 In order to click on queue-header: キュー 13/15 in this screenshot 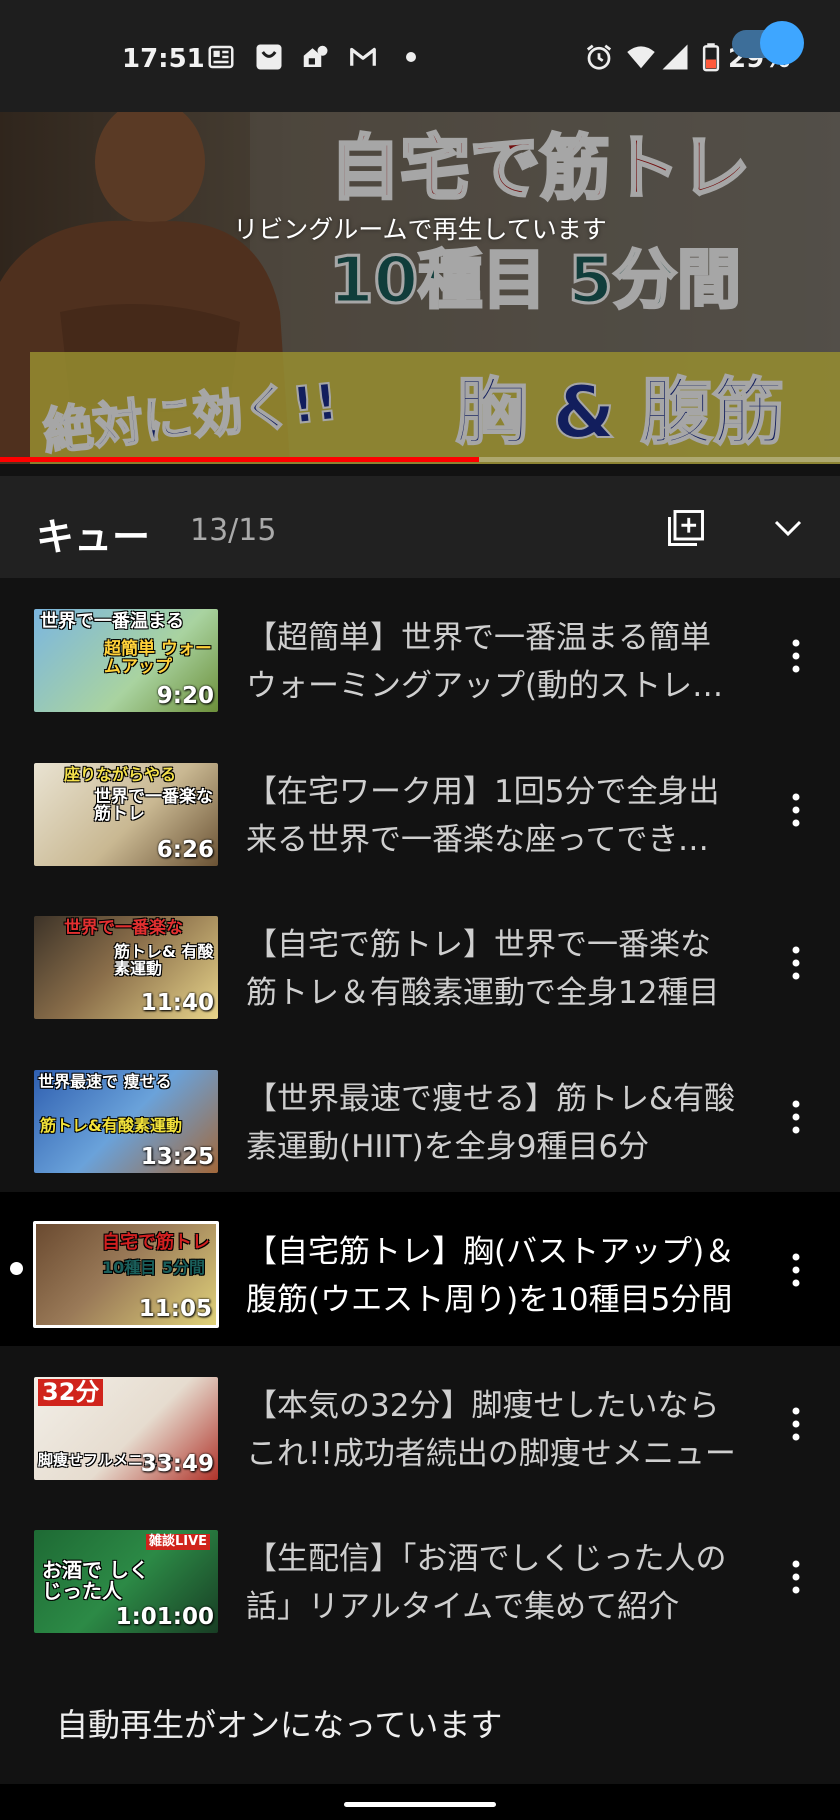, I will do `click(420, 527)`.